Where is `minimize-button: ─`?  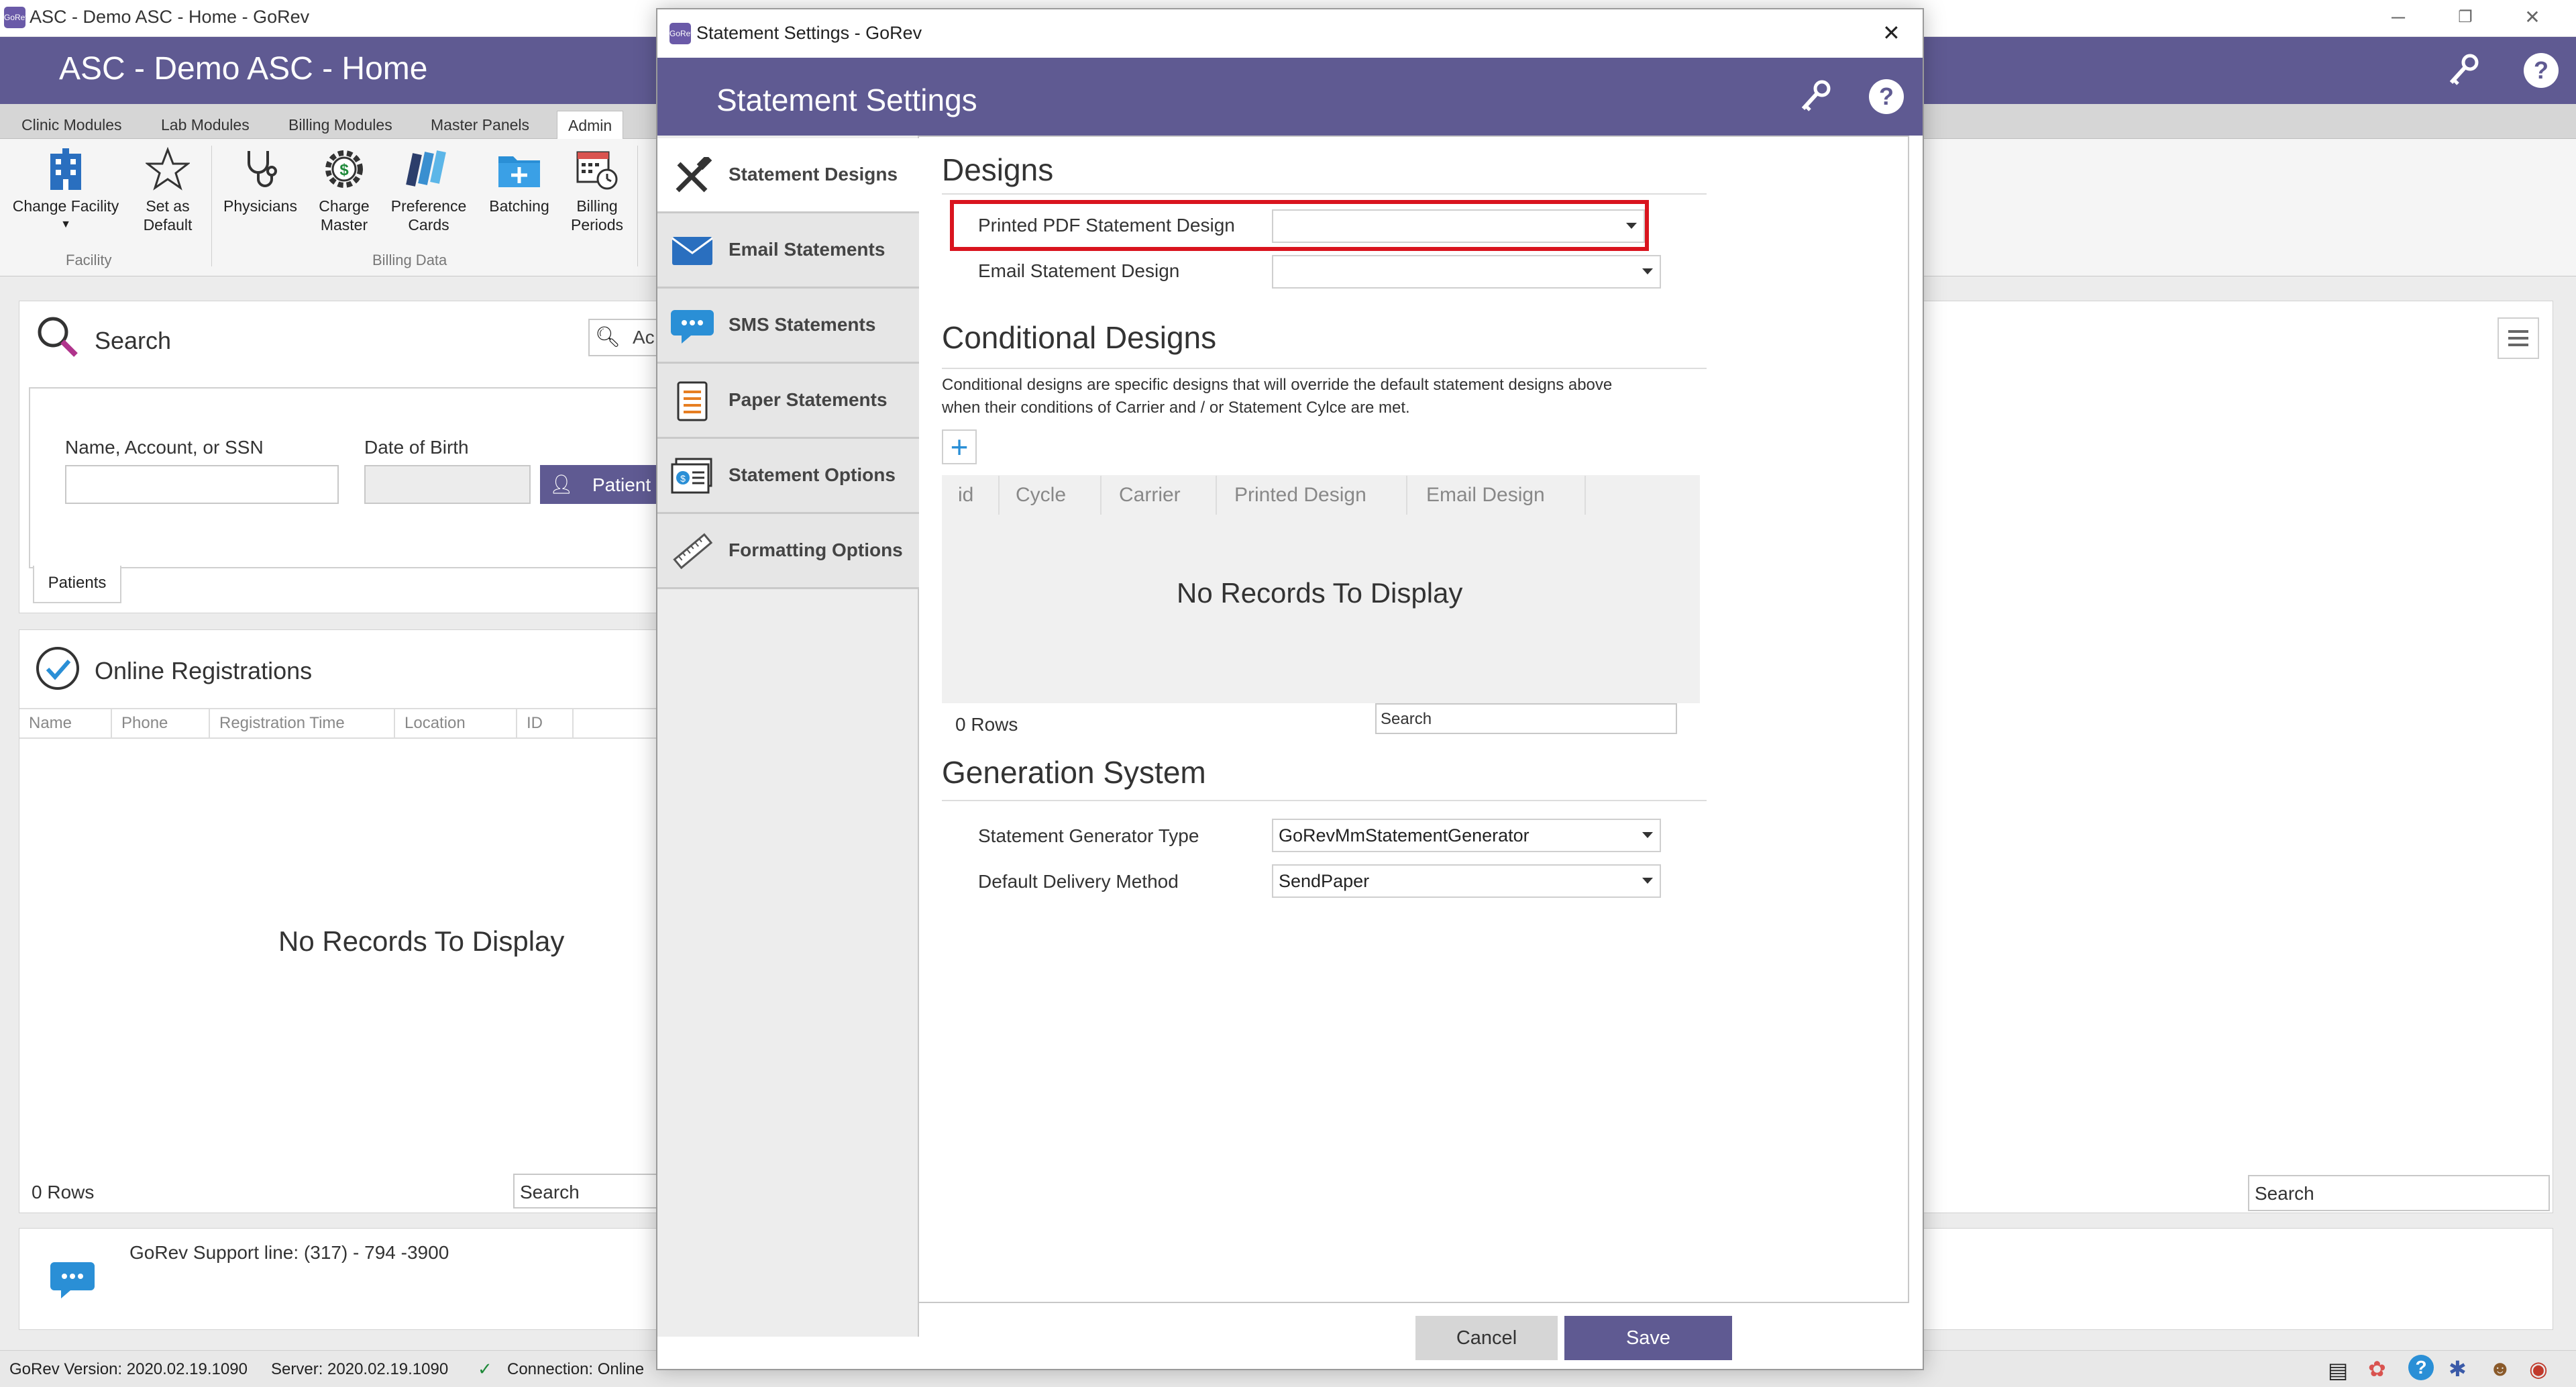
minimize-button: ─ is located at coordinates (2398, 17).